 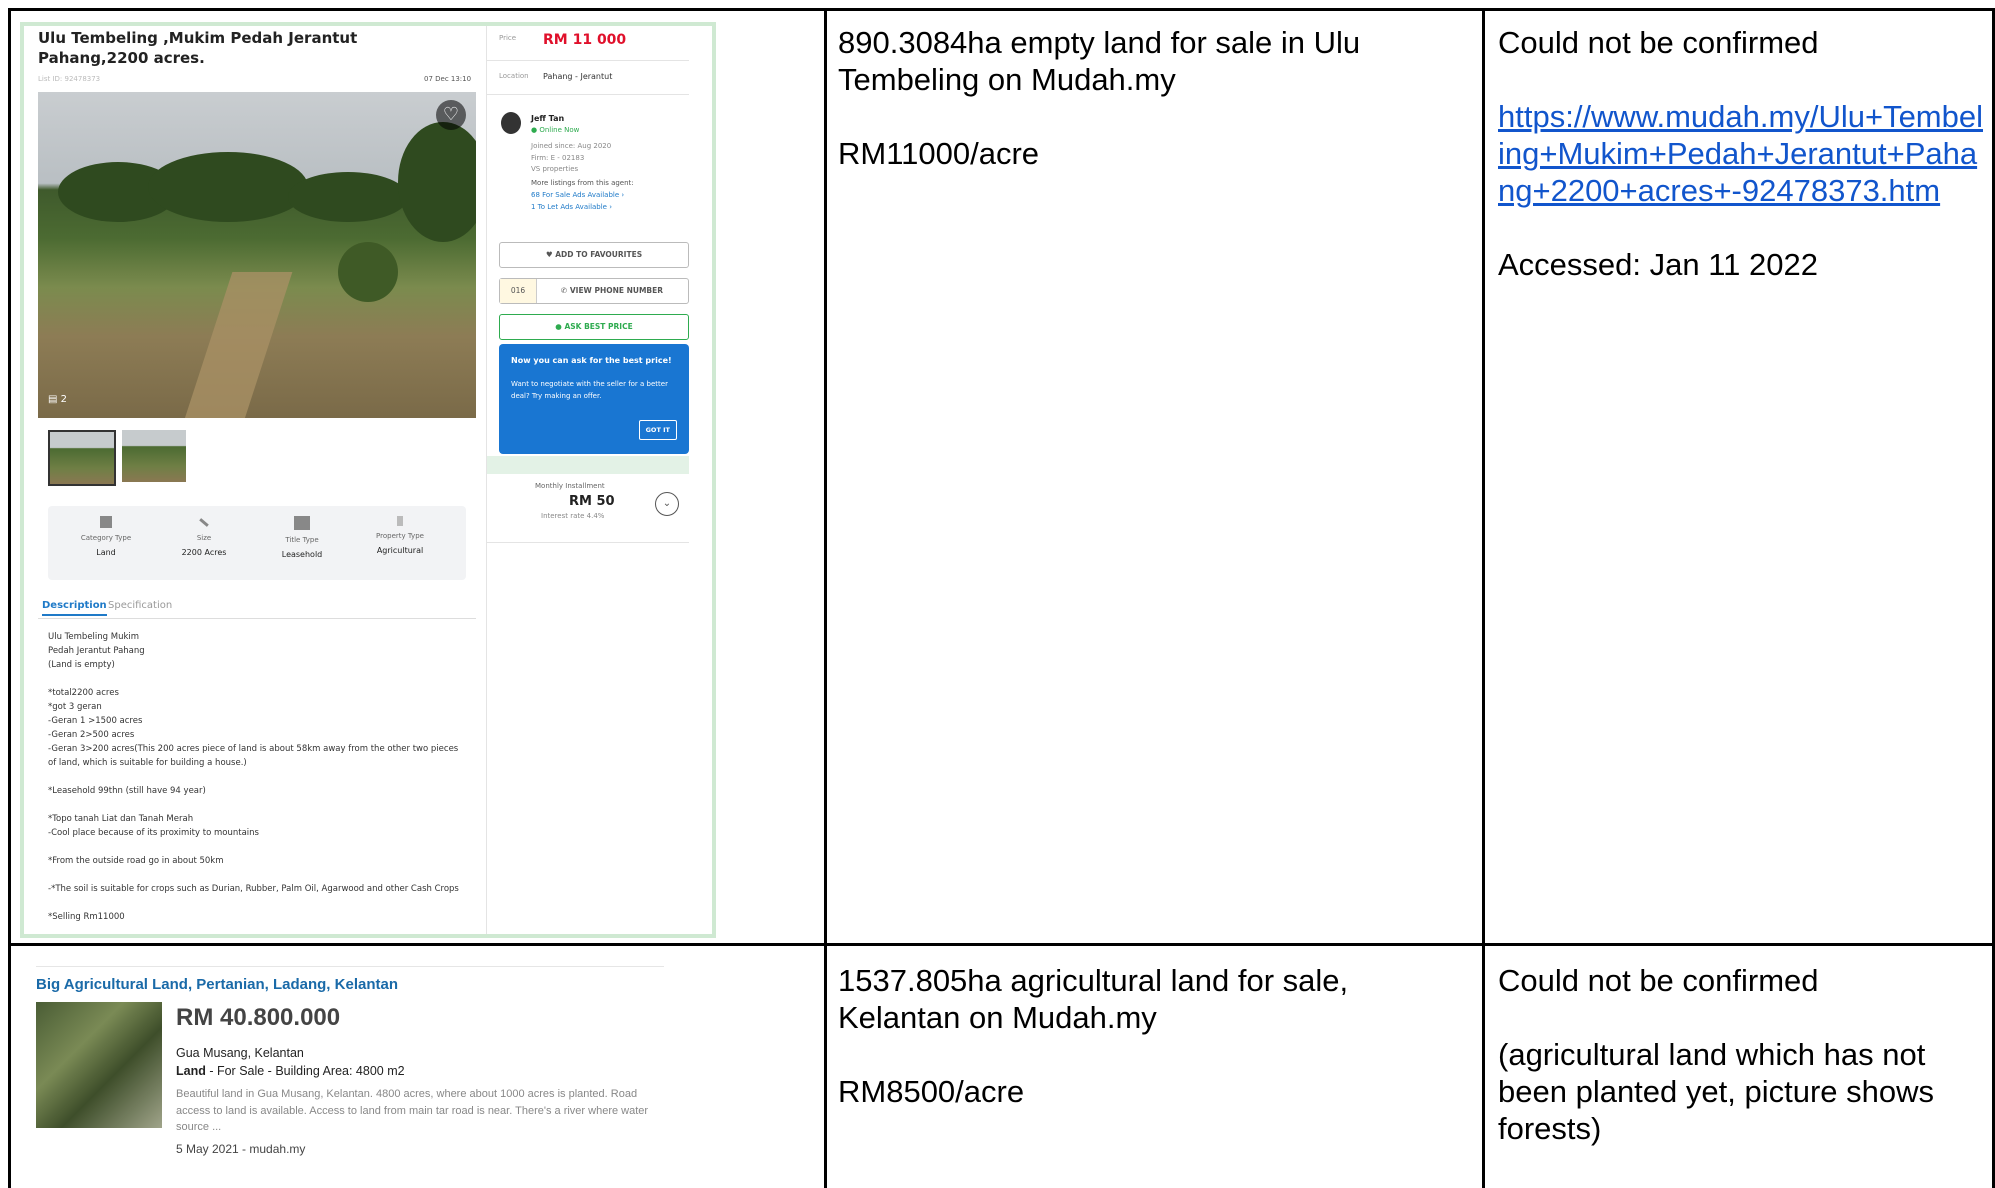 I want to click on agent-more-listings: More listings from this agent:, so click(x=582, y=183).